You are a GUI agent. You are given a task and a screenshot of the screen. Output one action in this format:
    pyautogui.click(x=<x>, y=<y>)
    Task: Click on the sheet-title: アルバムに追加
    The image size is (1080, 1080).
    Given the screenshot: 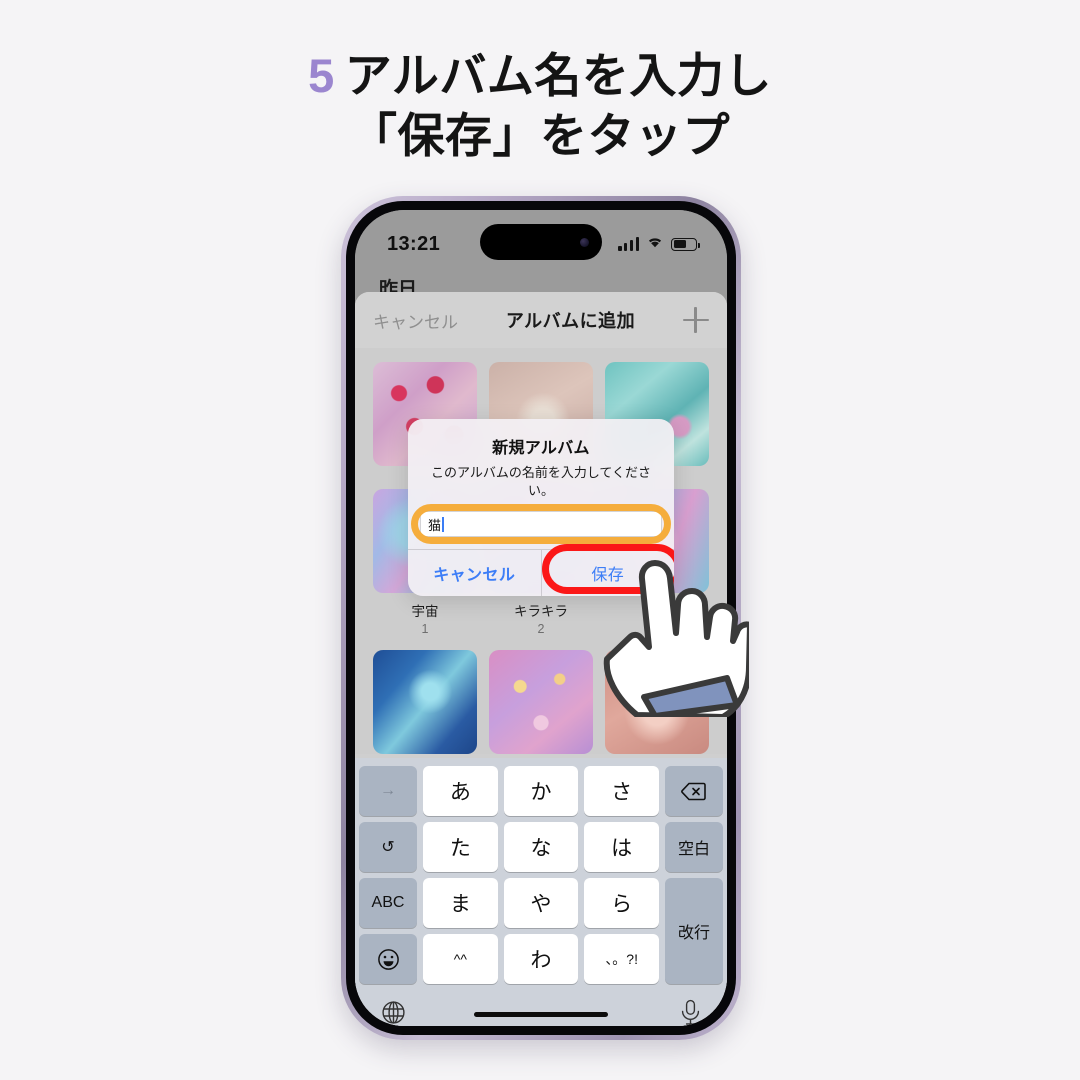 What is the action you would take?
    pyautogui.click(x=570, y=321)
    